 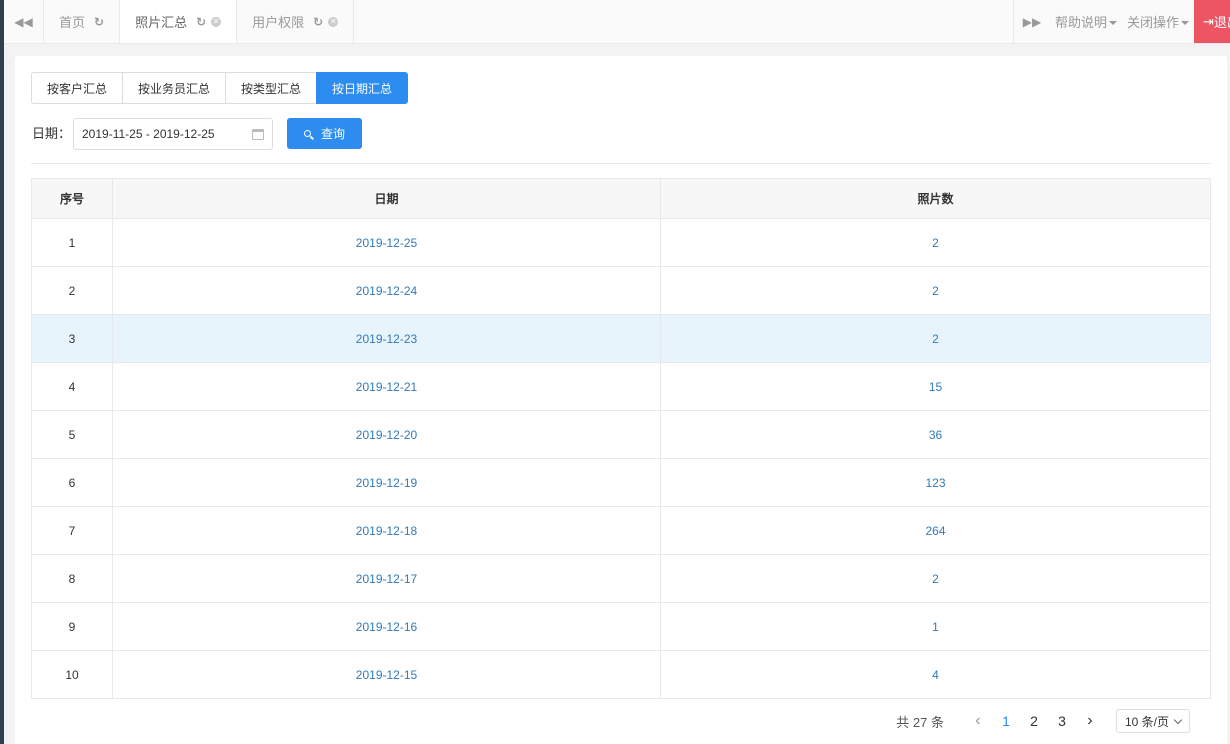 I want to click on logout-icon: ⇥, so click(x=1208, y=21).